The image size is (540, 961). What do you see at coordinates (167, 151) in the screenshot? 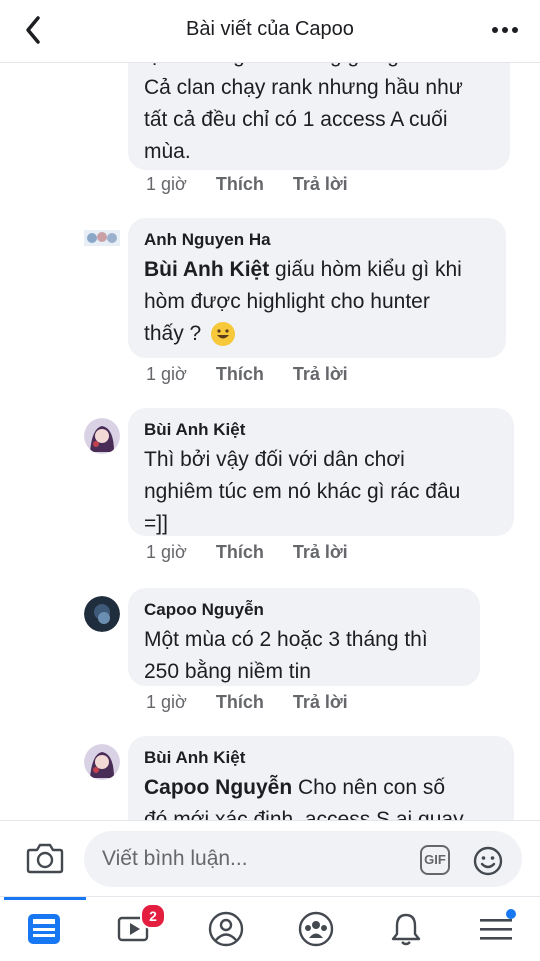
I see `comment-text-line: mùa.` at bounding box center [167, 151].